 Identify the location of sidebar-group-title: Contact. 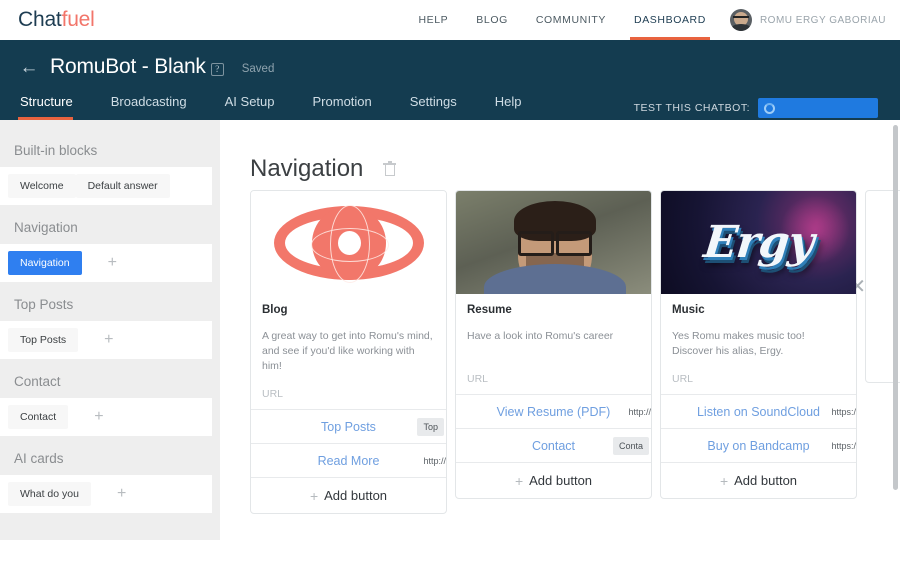
(37, 381).